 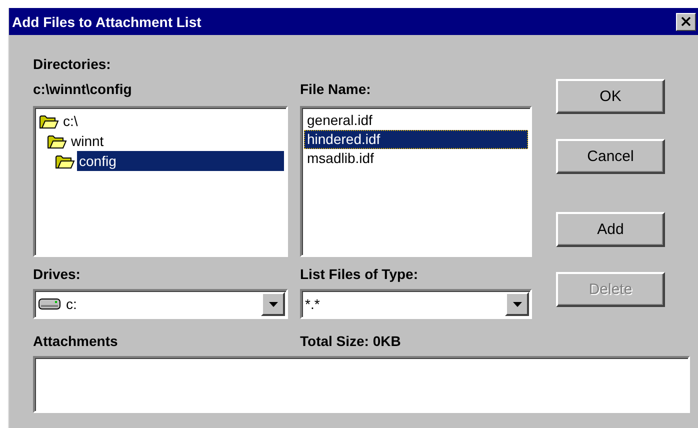 I want to click on close-button, so click(x=686, y=21).